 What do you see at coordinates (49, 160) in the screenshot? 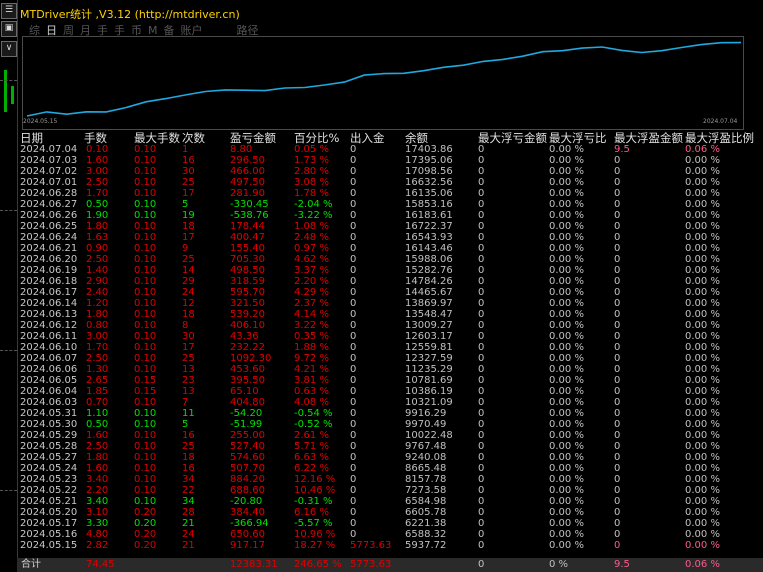
I see `cell-date: 2024.07.03` at bounding box center [49, 160].